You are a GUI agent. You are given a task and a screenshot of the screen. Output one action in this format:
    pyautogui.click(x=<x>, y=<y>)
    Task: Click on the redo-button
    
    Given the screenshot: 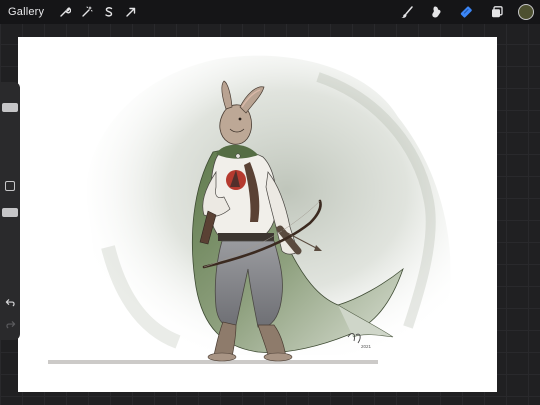 What is the action you would take?
    pyautogui.click(x=10, y=324)
    